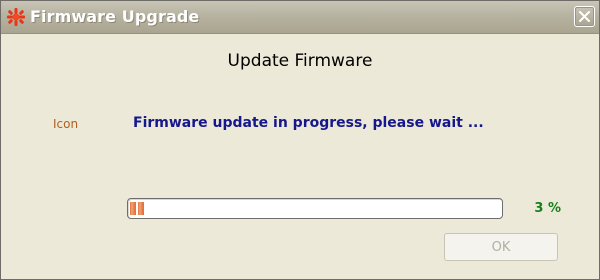 This screenshot has width=600, height=280. What do you see at coordinates (137, 208) in the screenshot?
I see `progress-fill` at bounding box center [137, 208].